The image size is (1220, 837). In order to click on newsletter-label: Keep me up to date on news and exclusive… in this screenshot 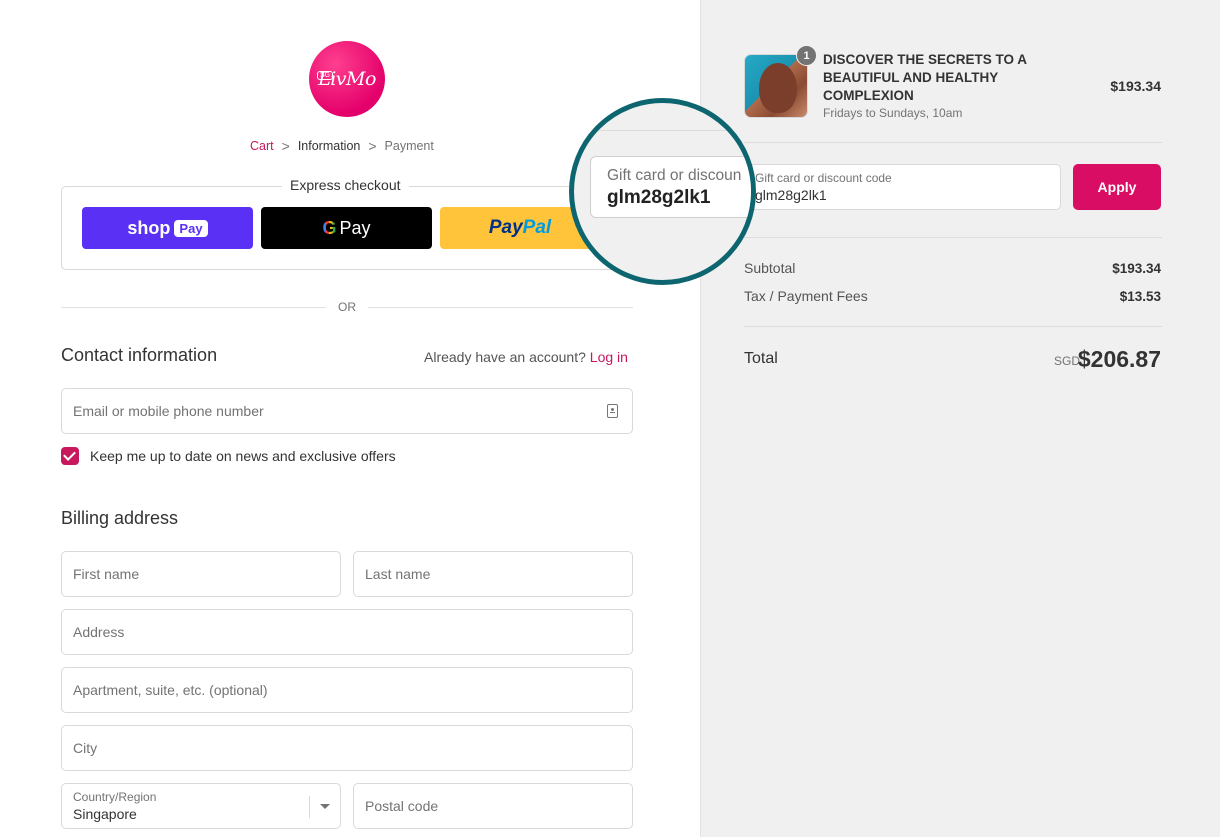, I will do `click(243, 456)`.